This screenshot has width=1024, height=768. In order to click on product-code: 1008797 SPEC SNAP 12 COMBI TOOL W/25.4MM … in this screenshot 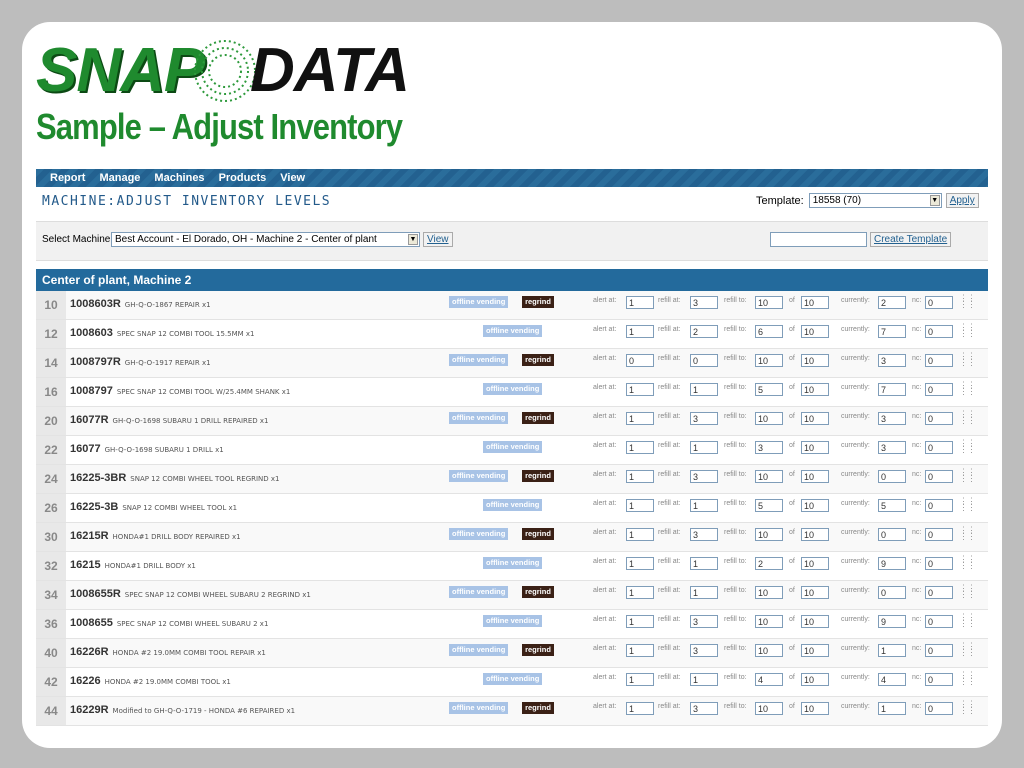, I will do `click(180, 391)`.